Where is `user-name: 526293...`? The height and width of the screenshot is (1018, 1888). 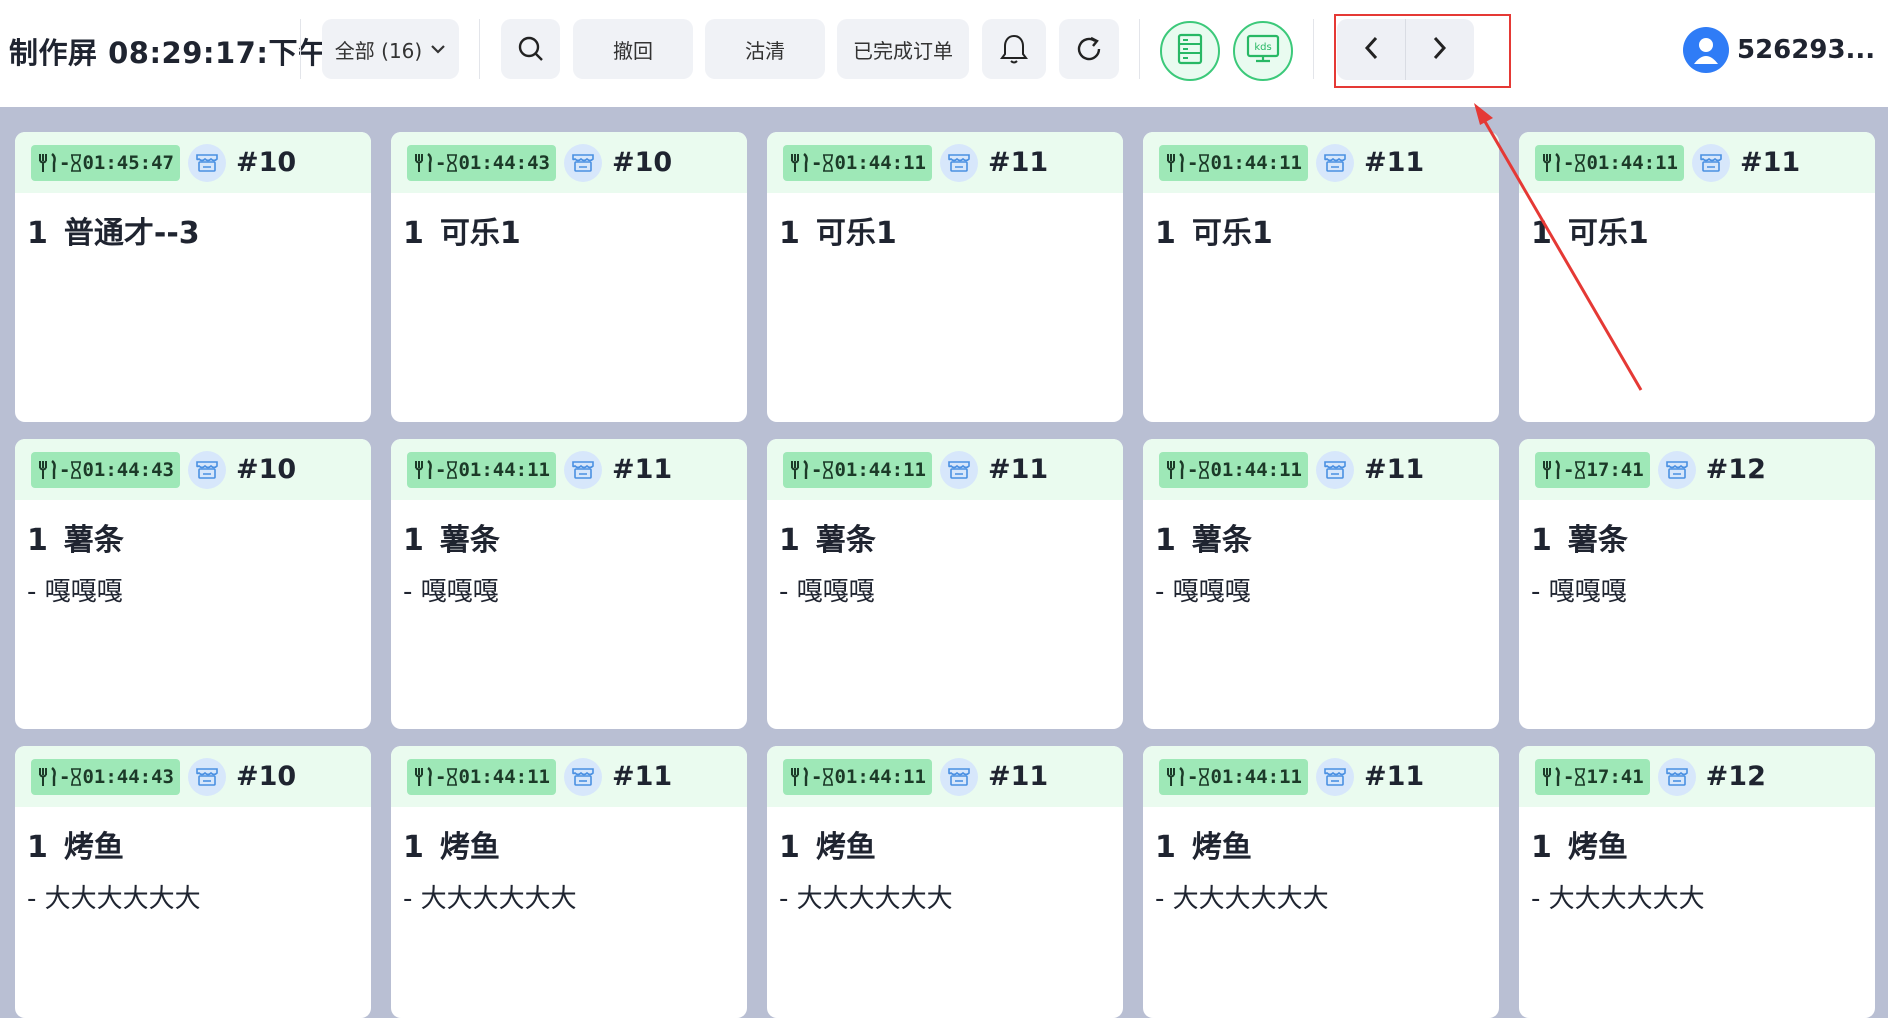
user-name: 526293... is located at coordinates (1806, 50).